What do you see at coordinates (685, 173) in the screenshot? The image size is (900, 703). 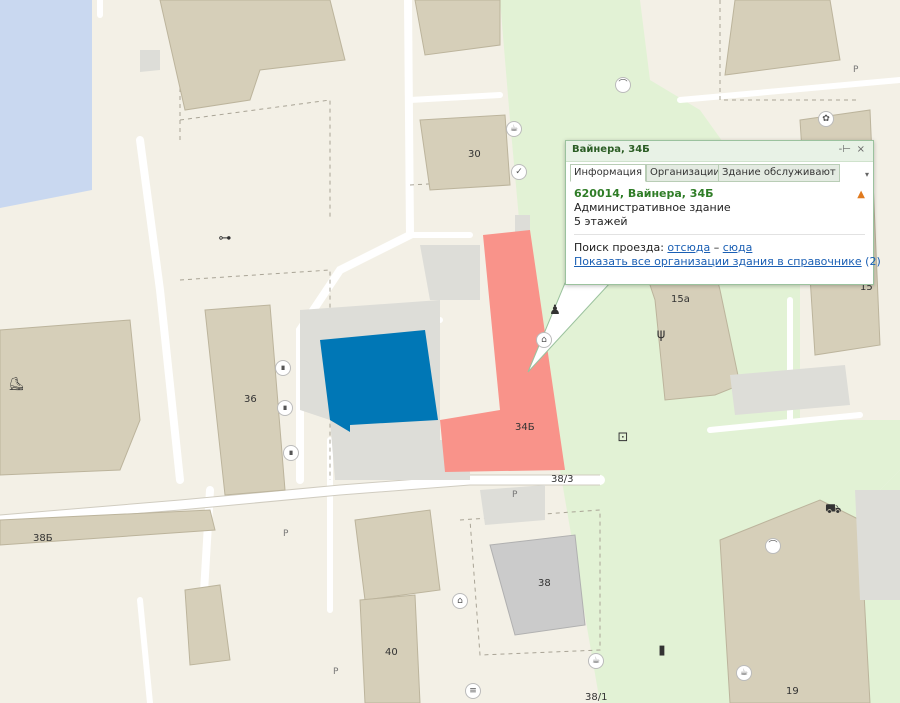 I see `tab-organizations: Организации` at bounding box center [685, 173].